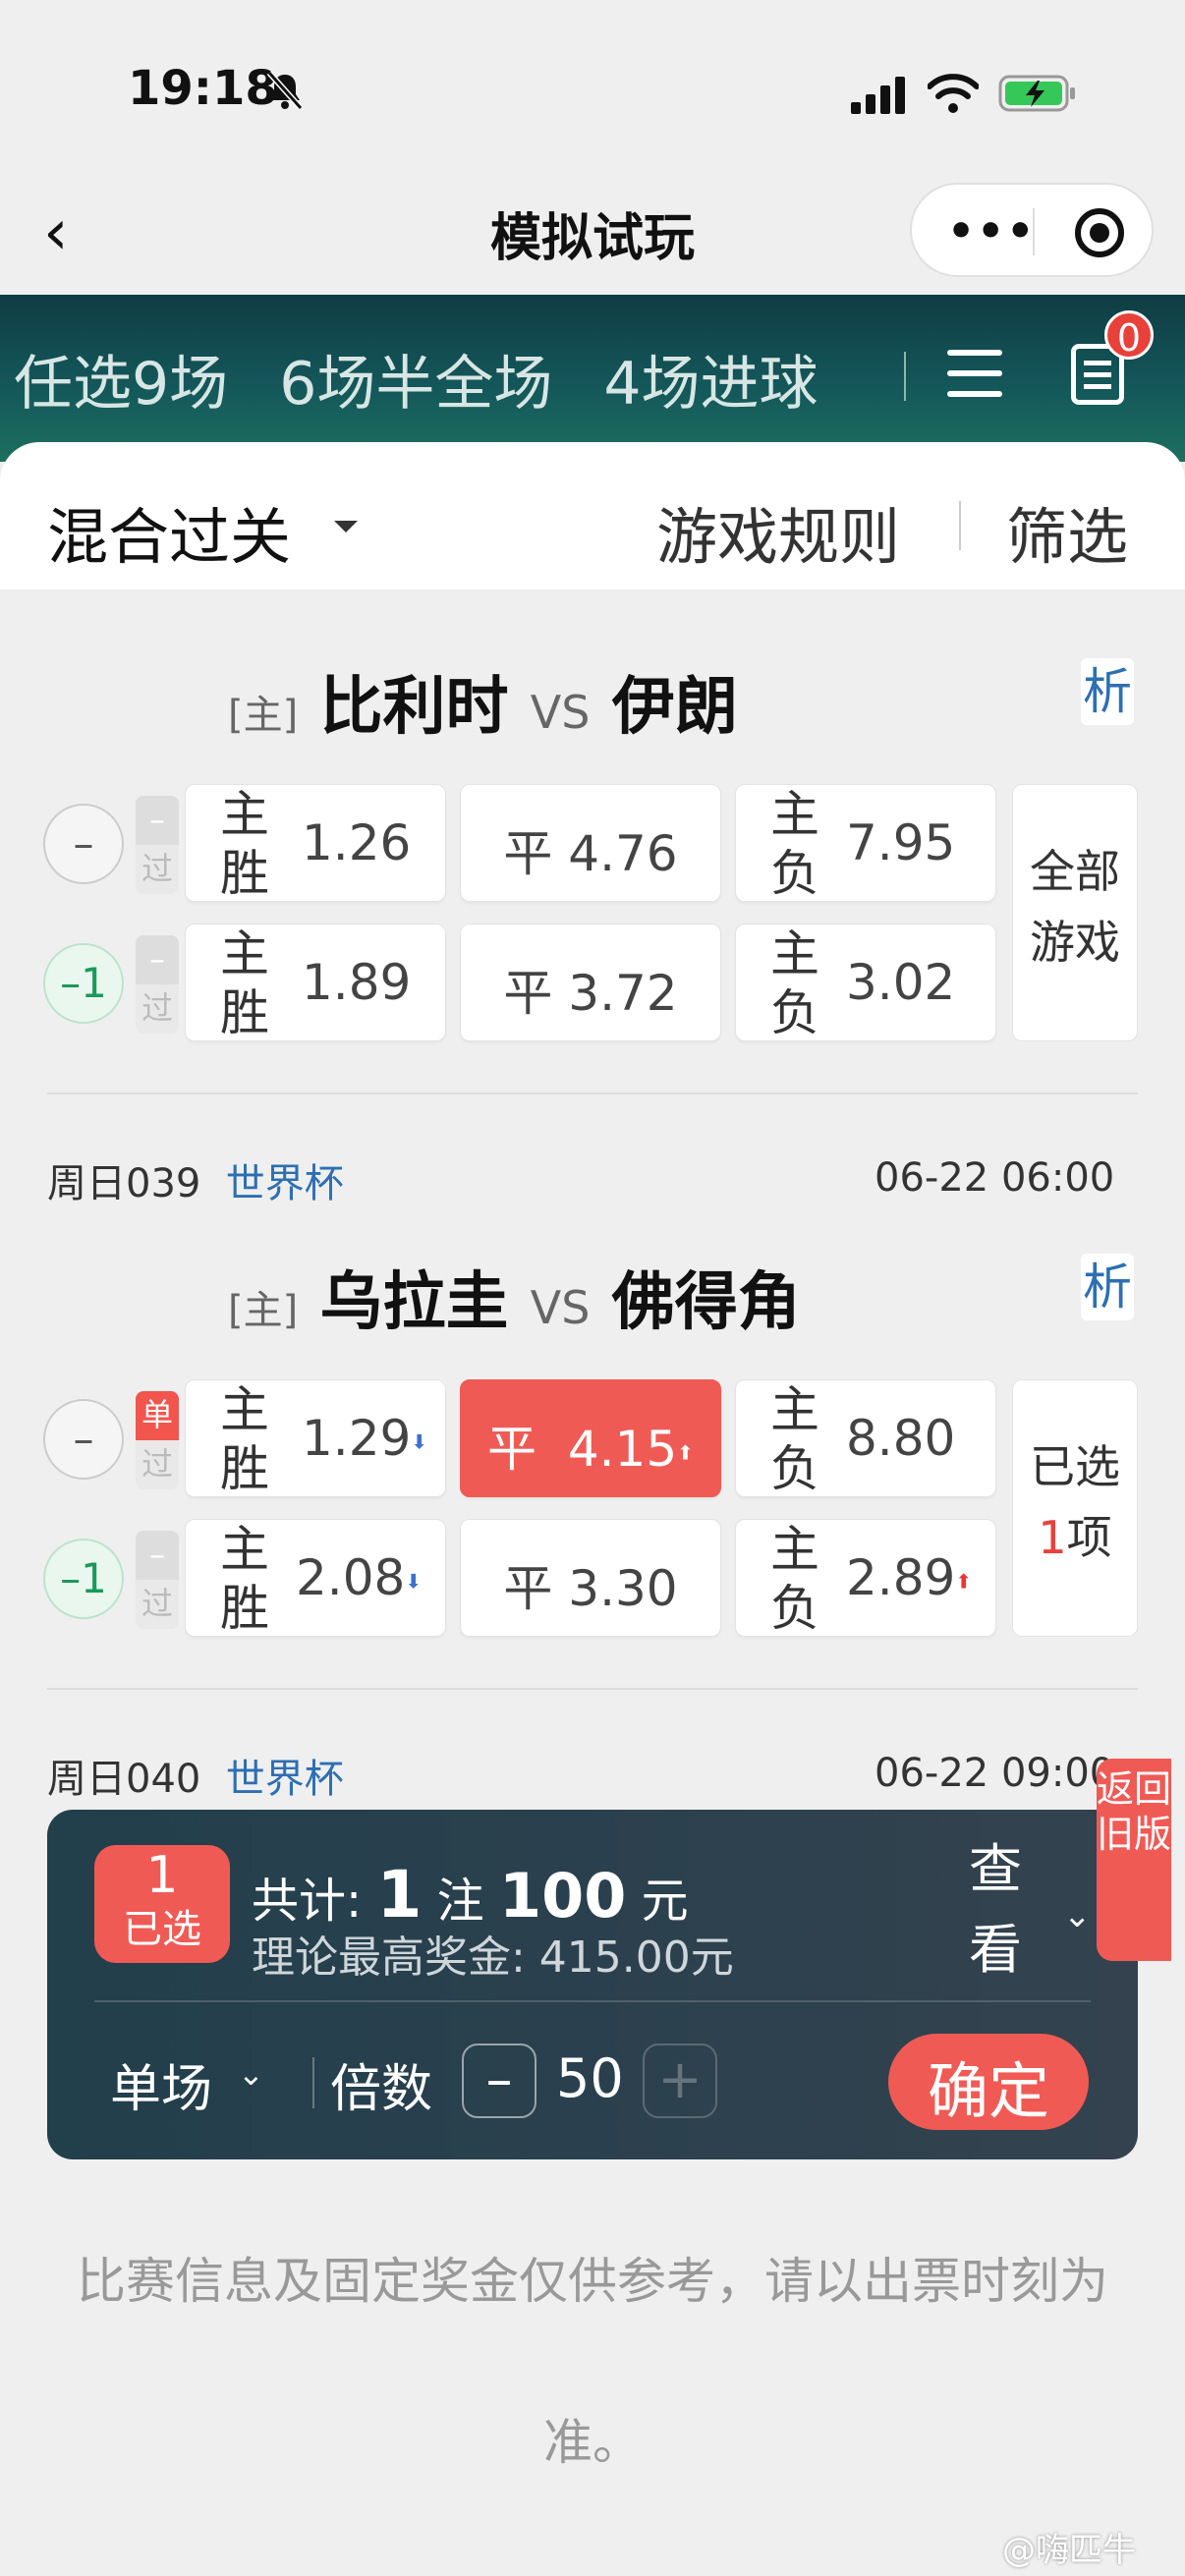  What do you see at coordinates (866, 982) in the screenshot?
I see `odds-home-lose: 主负 3.02` at bounding box center [866, 982].